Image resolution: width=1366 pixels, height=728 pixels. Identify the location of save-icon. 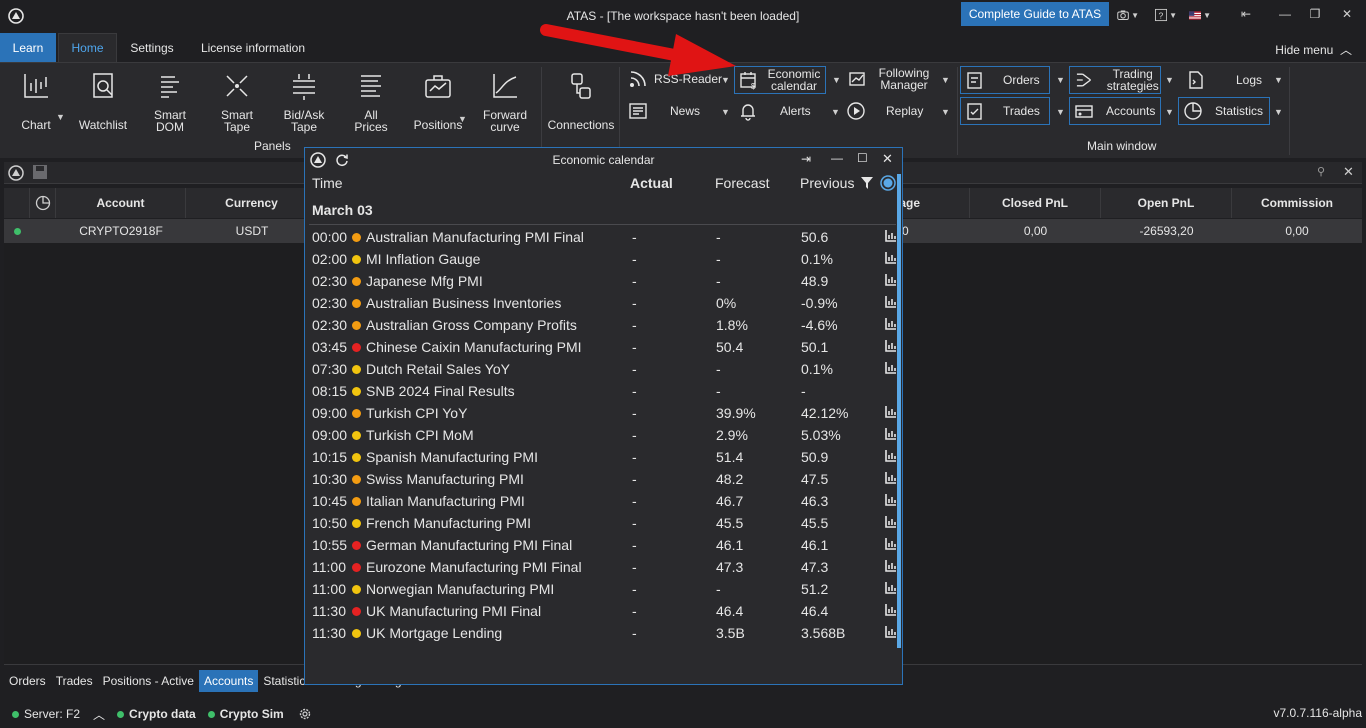
(40, 172).